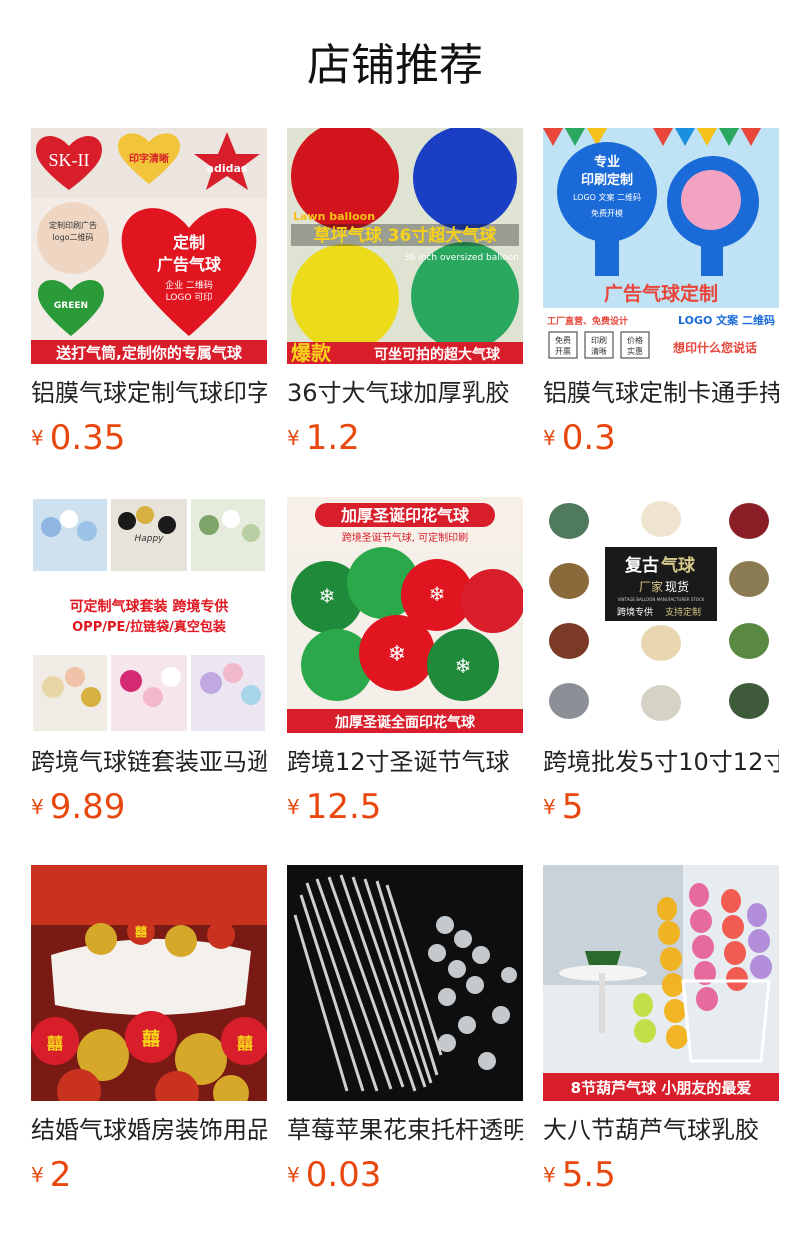 The width and height of the screenshot is (790, 1234). Describe the element at coordinates (60, 1175) in the screenshot. I see `price-value: 2` at that location.